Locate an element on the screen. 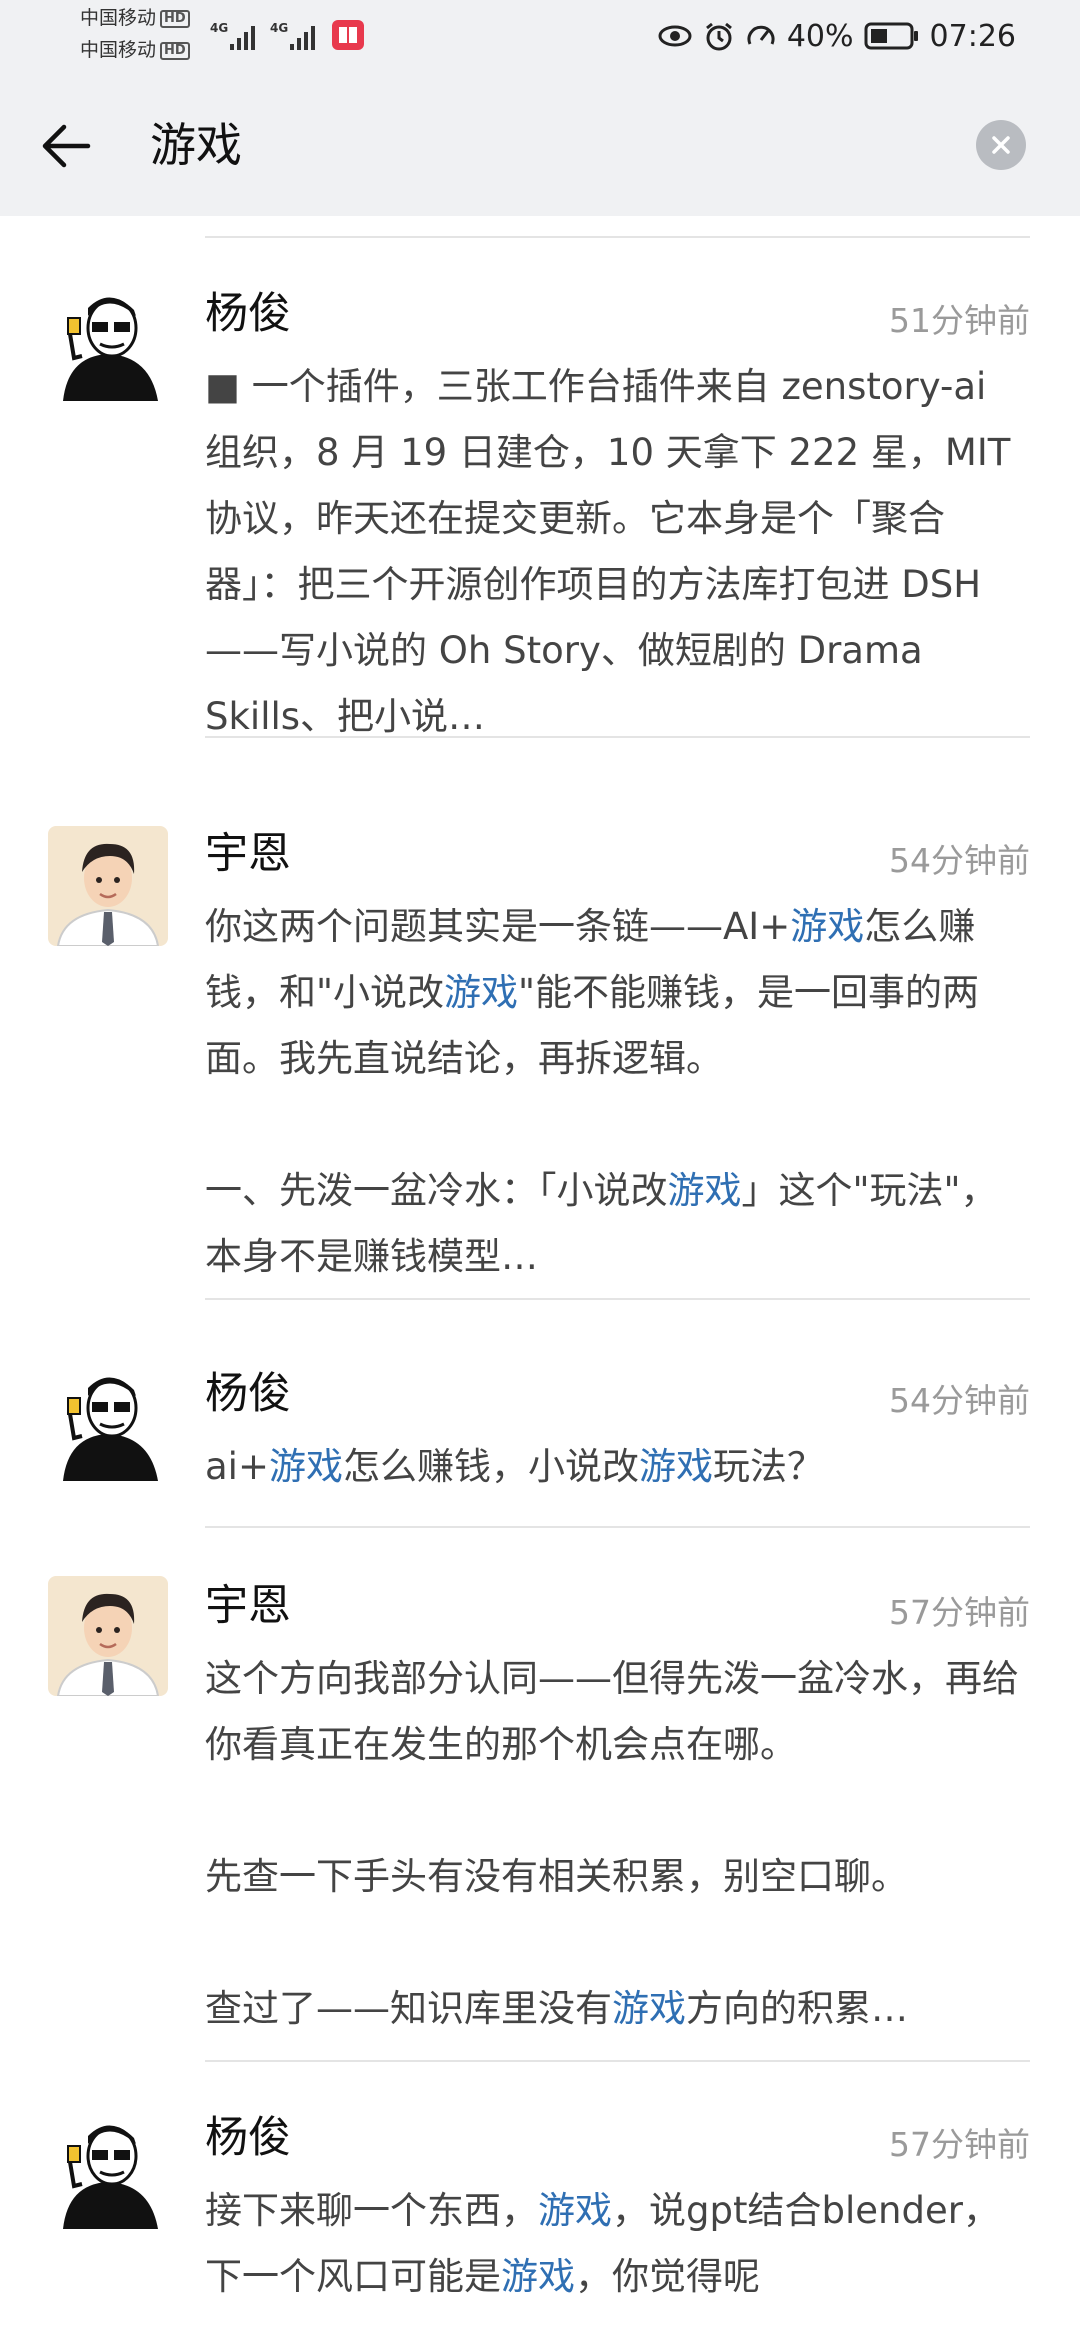 This screenshot has height=2340, width=1080. net-label-1: 4G is located at coordinates (219, 28).